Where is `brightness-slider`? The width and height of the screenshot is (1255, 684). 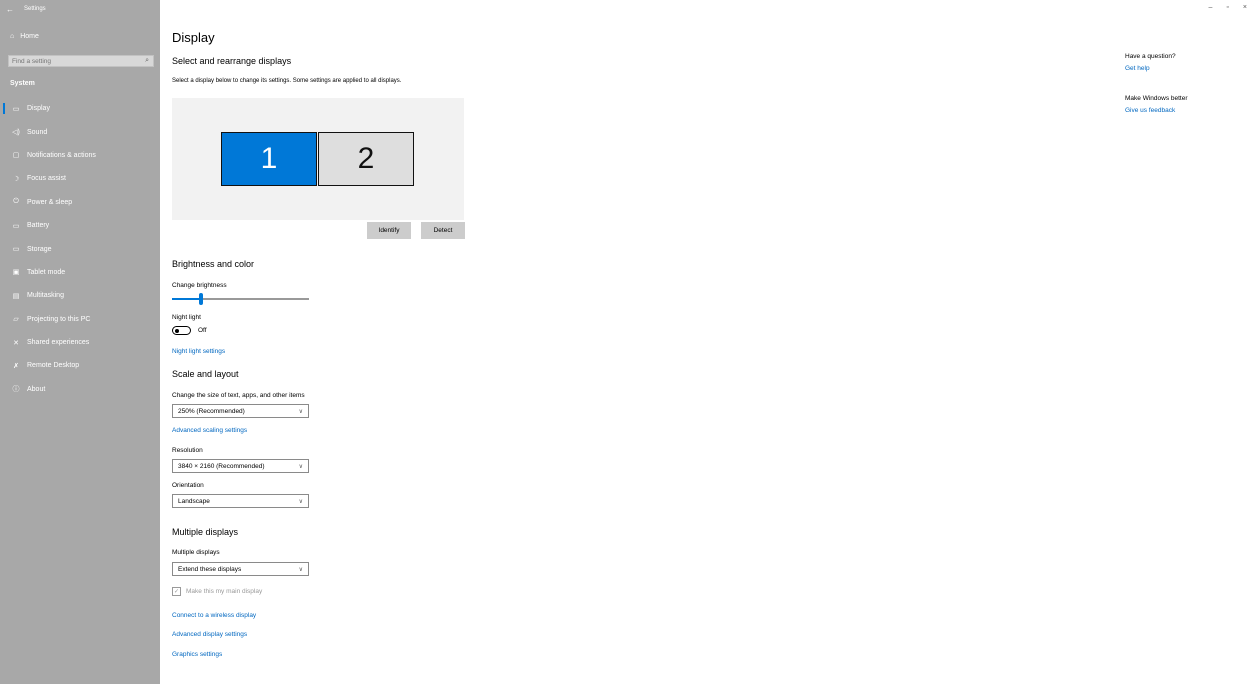 brightness-slider is located at coordinates (240, 299).